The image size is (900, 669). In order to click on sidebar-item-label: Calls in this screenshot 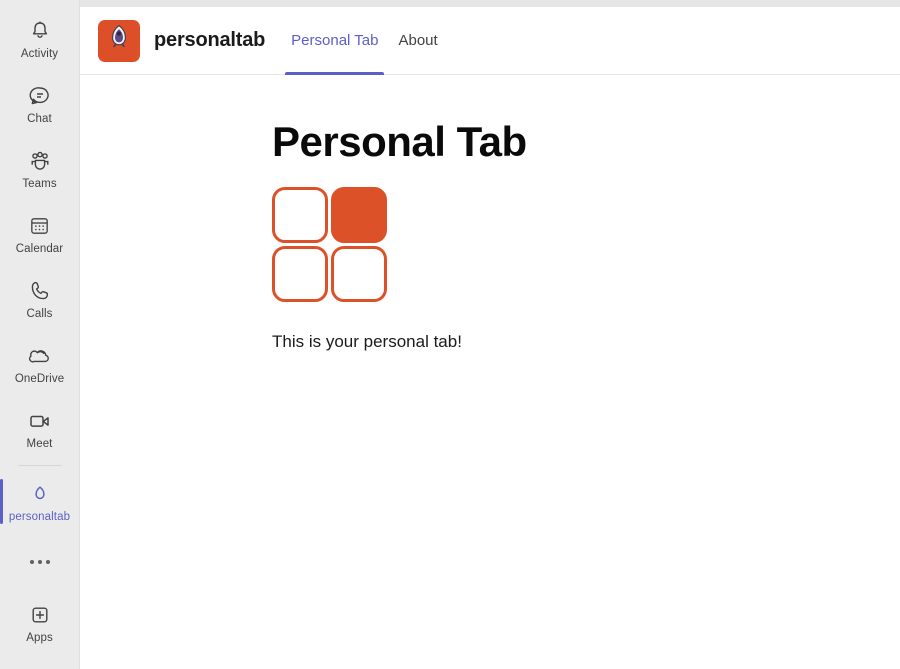, I will do `click(39, 313)`.